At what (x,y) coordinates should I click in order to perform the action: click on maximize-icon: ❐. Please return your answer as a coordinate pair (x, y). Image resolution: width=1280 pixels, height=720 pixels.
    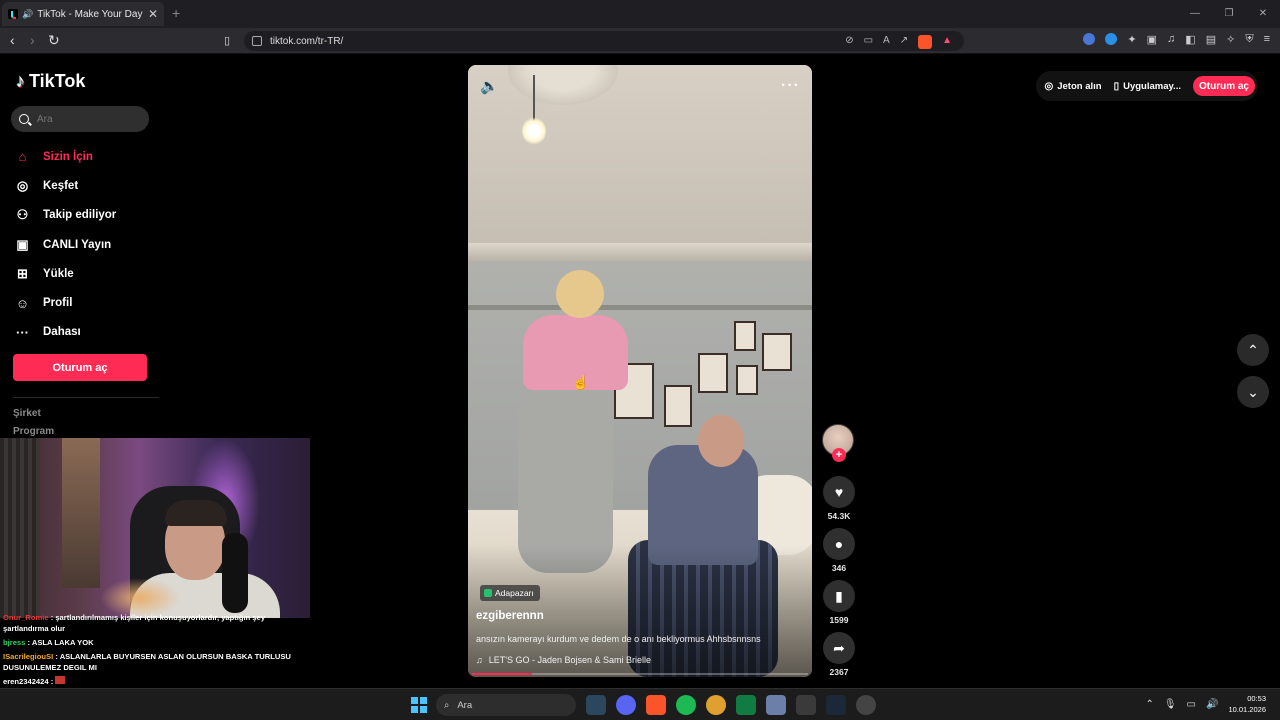
    Looking at the image, I should click on (1229, 14).